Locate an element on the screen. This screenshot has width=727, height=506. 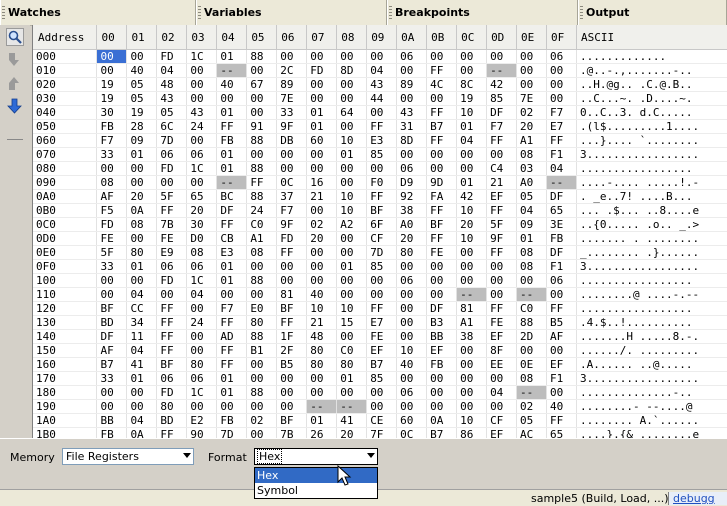
memory-cell: EE is located at coordinates (502, 364).